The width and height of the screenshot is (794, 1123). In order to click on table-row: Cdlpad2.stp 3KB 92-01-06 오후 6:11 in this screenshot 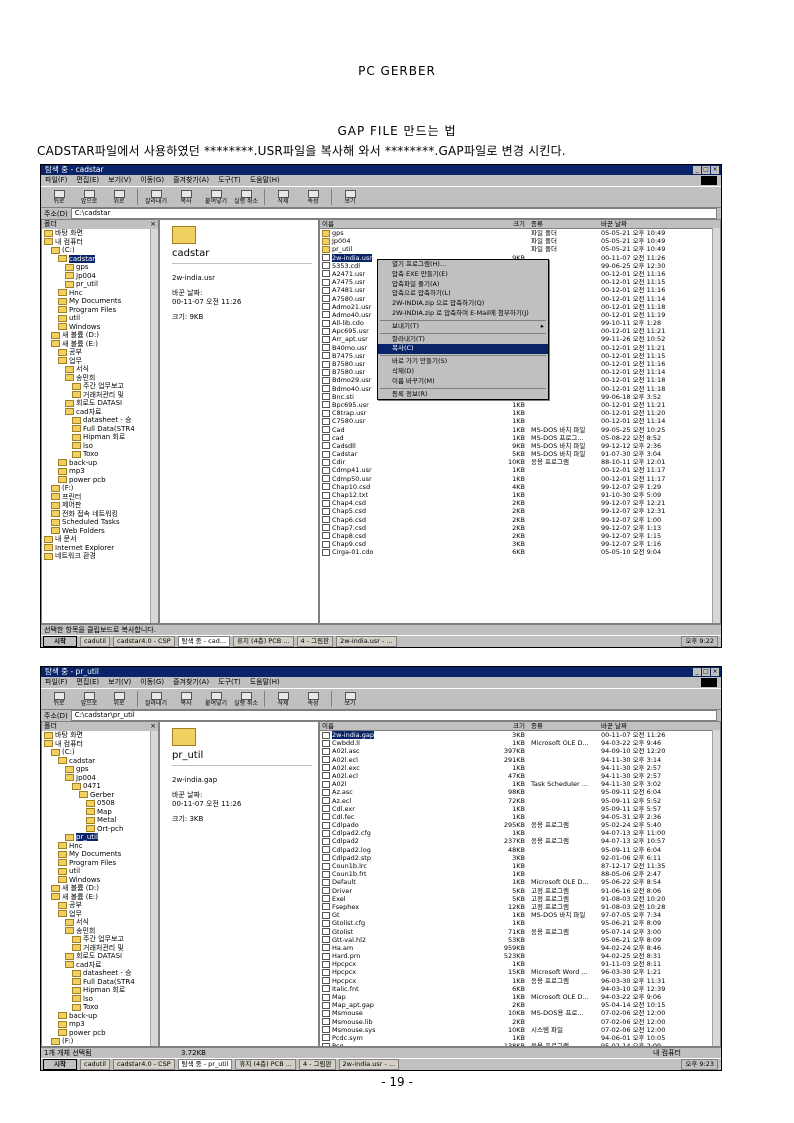, I will do `click(520, 858)`.